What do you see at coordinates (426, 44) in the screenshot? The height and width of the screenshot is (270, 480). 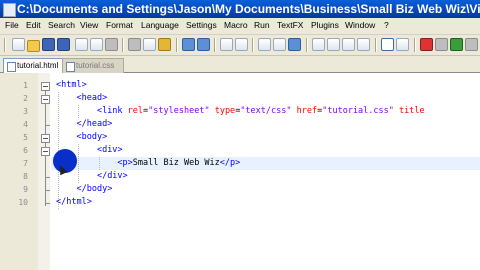 I see `record-macro-icon` at bounding box center [426, 44].